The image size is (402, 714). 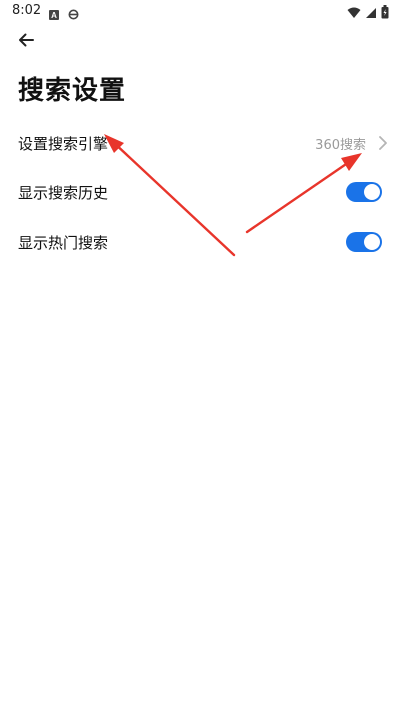 I want to click on a-icon: A, so click(x=54, y=14).